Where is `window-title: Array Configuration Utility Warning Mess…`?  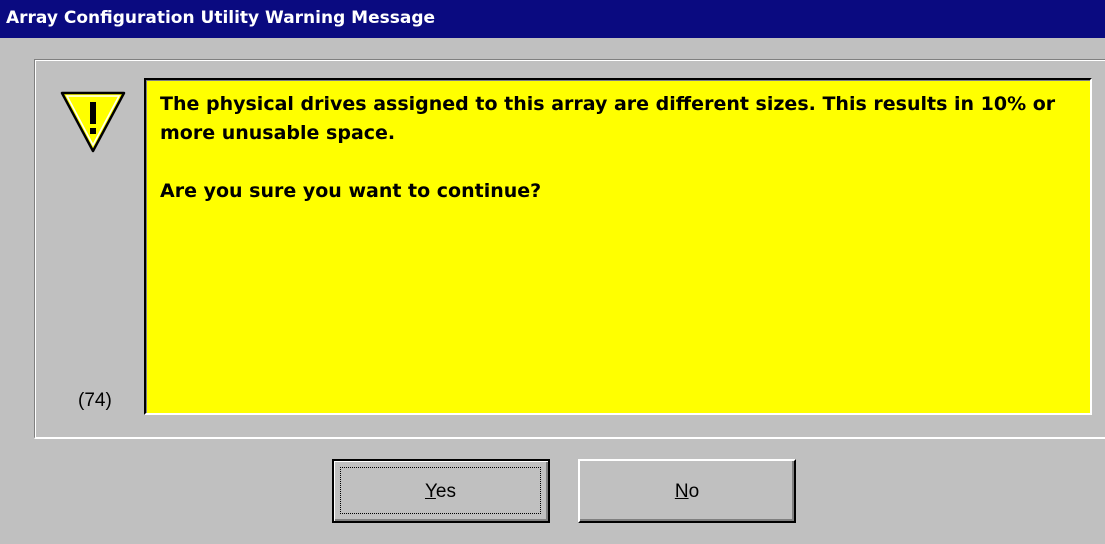
window-title: Array Configuration Utility Warning Mess… is located at coordinates (221, 18).